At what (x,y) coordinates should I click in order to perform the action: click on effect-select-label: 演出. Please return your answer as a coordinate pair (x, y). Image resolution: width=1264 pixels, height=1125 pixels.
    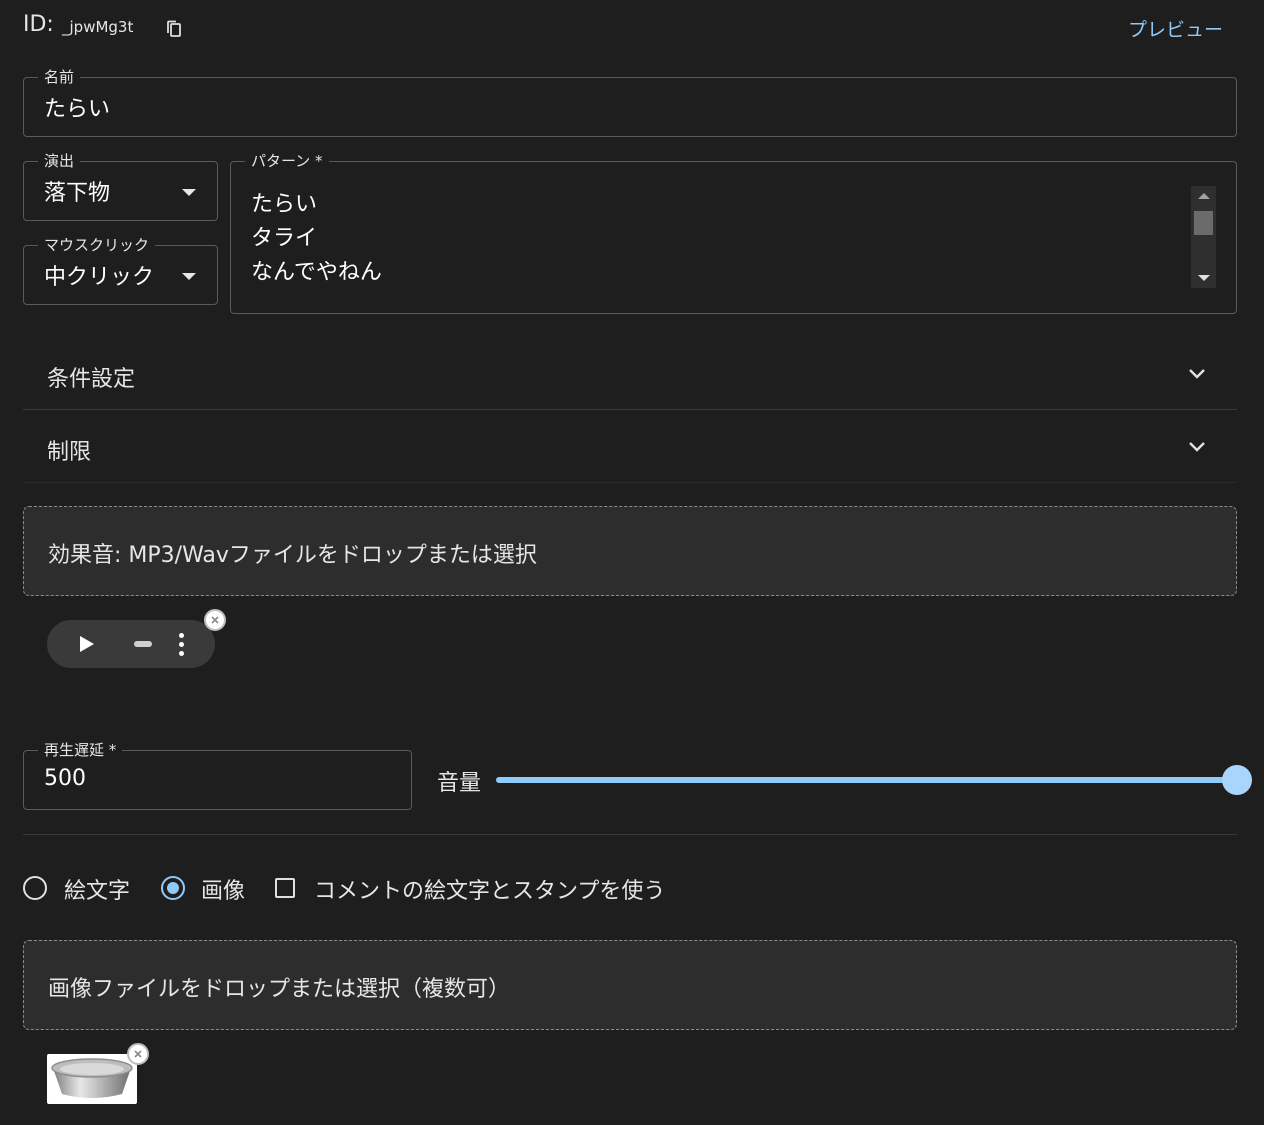
    Looking at the image, I should click on (59, 161).